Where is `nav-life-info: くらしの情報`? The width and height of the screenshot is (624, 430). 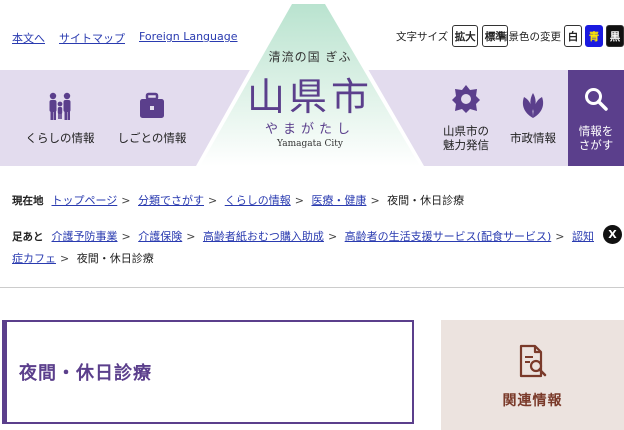 nav-life-info: くらしの情報 is located at coordinates (60, 118).